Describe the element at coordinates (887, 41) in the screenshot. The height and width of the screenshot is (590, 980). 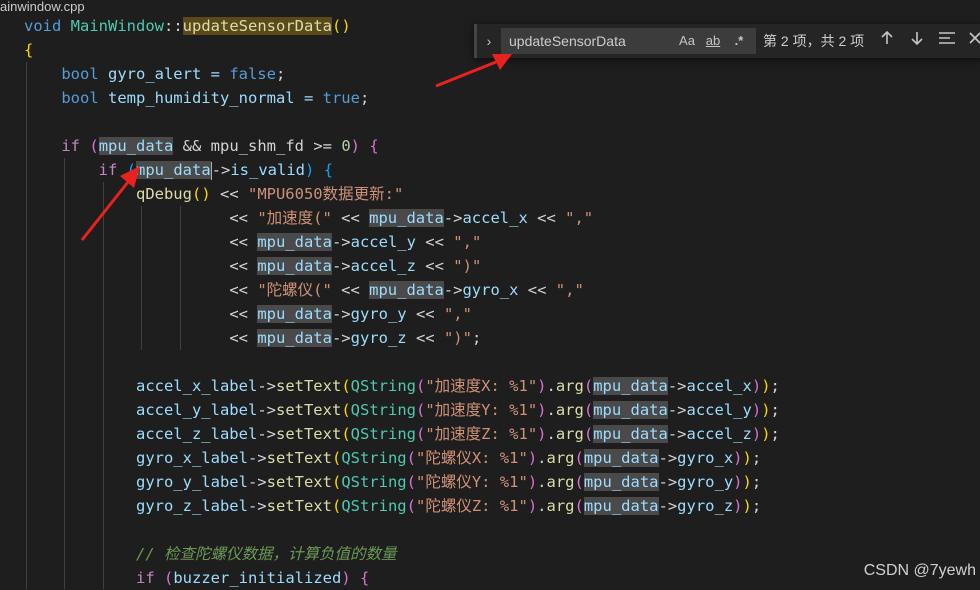
I see `arrow-up-icon` at that location.